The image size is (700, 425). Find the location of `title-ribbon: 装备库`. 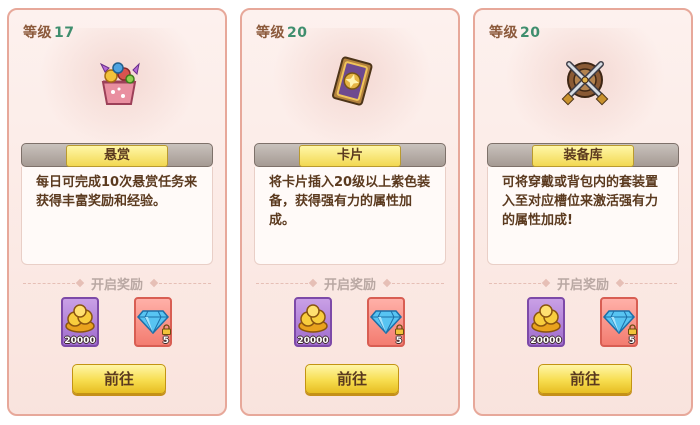

title-ribbon: 装备库 is located at coordinates (583, 155).